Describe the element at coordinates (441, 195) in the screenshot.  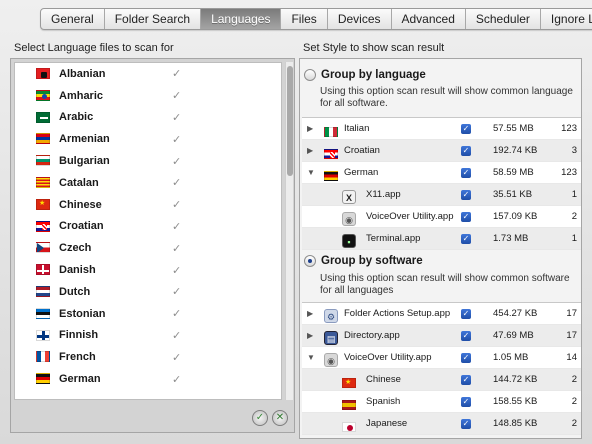
I see `result-child-row: X X11.app ✓ 35.51 KB 1` at that location.